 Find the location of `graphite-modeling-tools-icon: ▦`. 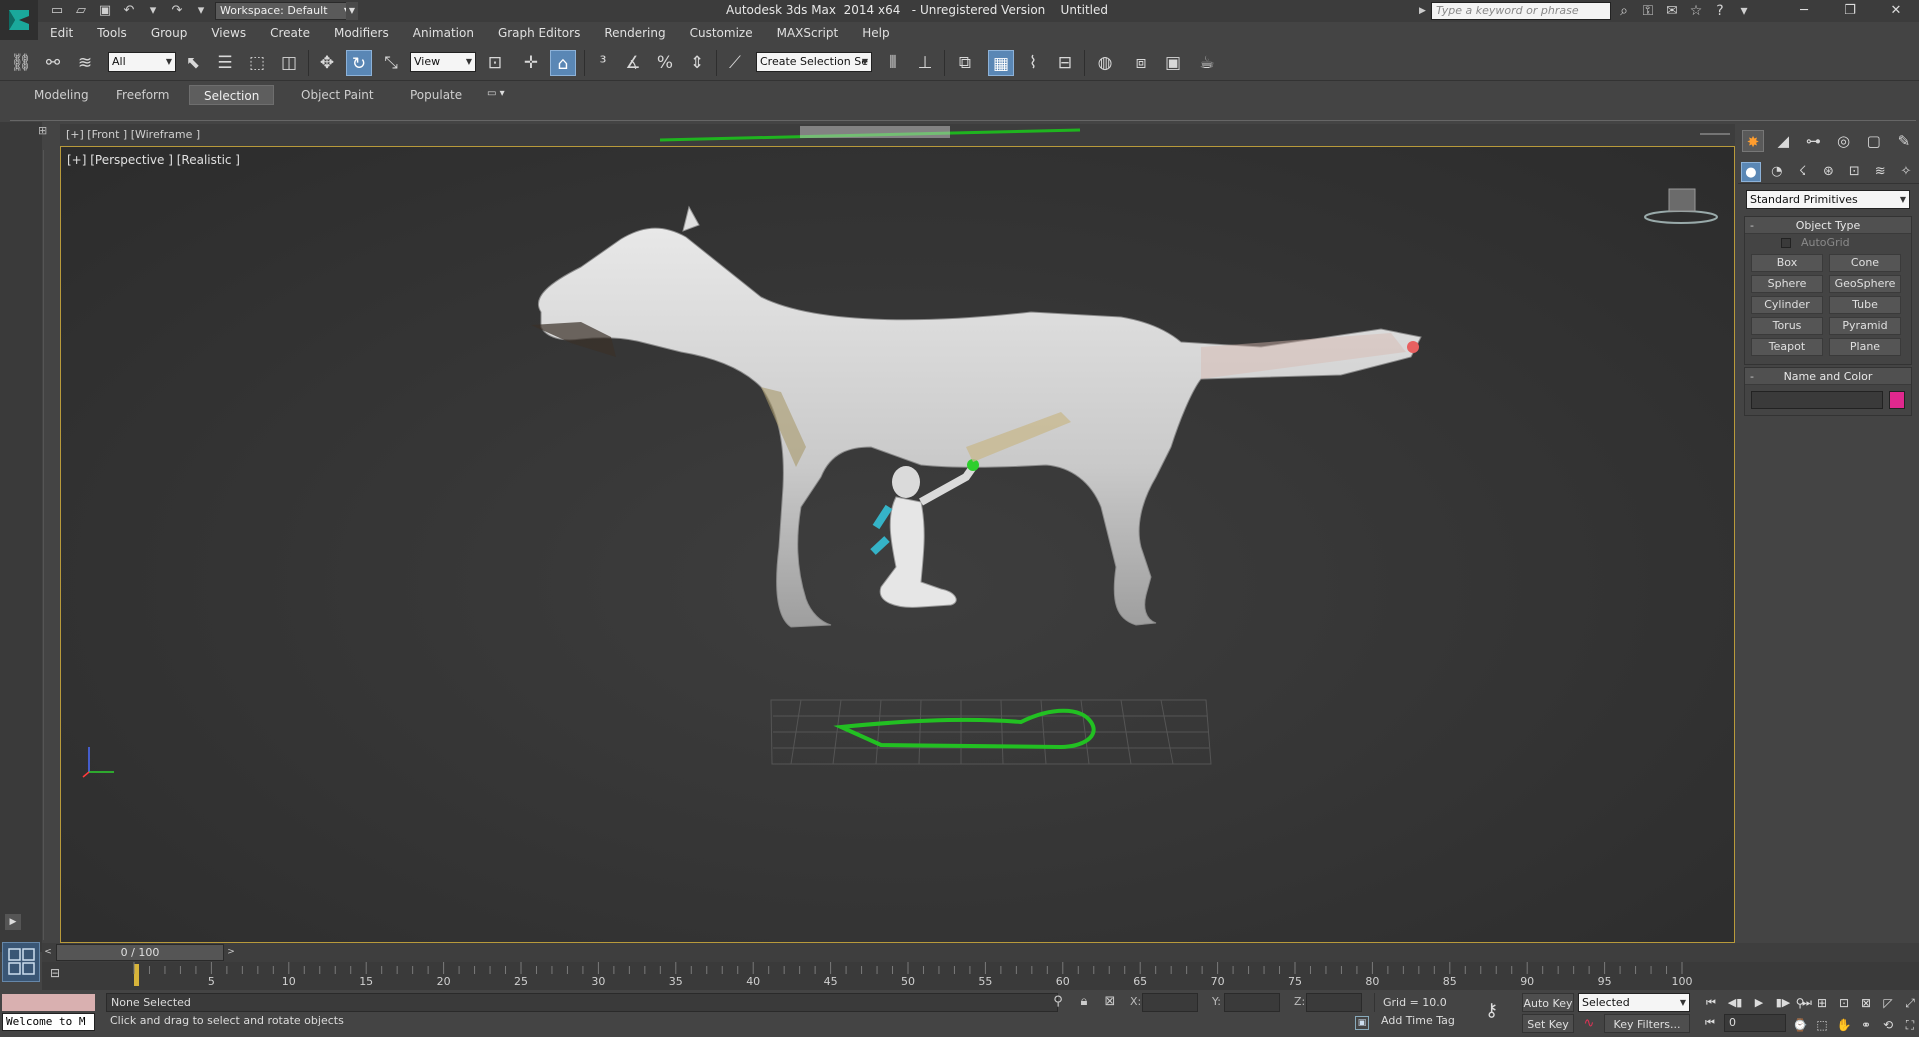

graphite-modeling-tools-icon: ▦ is located at coordinates (1001, 63).